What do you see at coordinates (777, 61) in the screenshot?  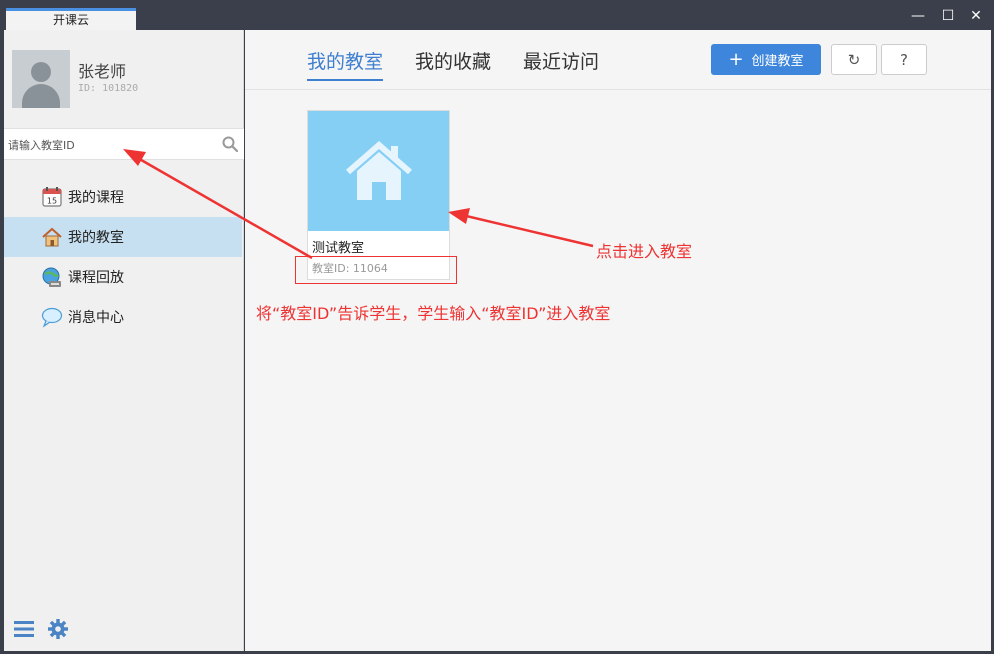 I see `create-classroom-label: 创建教室` at bounding box center [777, 61].